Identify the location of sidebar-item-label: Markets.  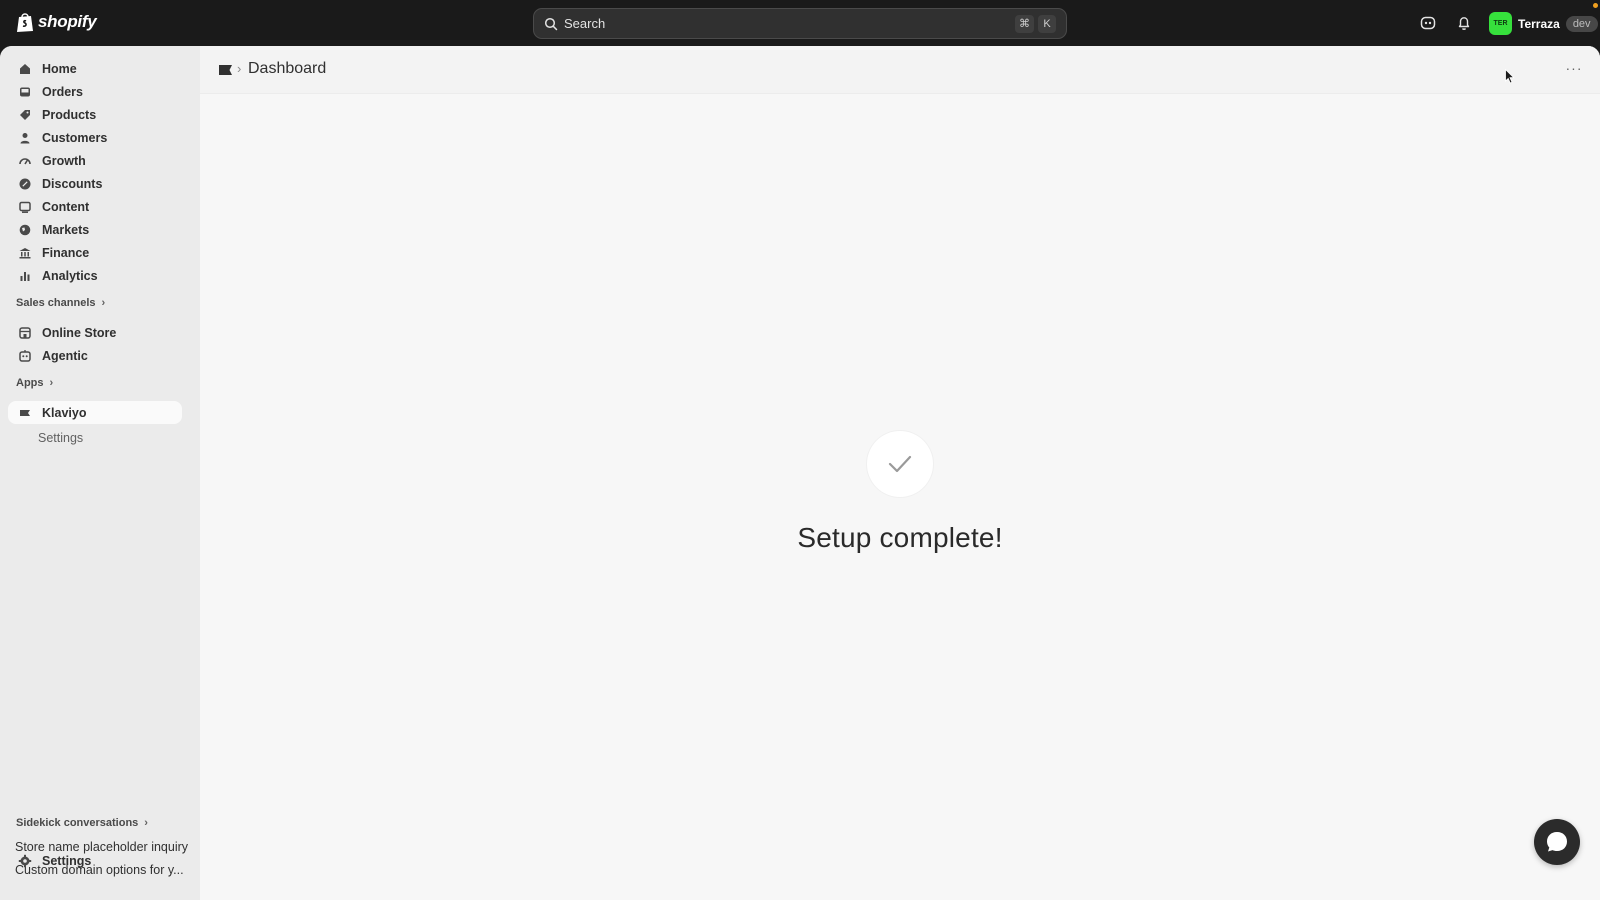
(66, 229).